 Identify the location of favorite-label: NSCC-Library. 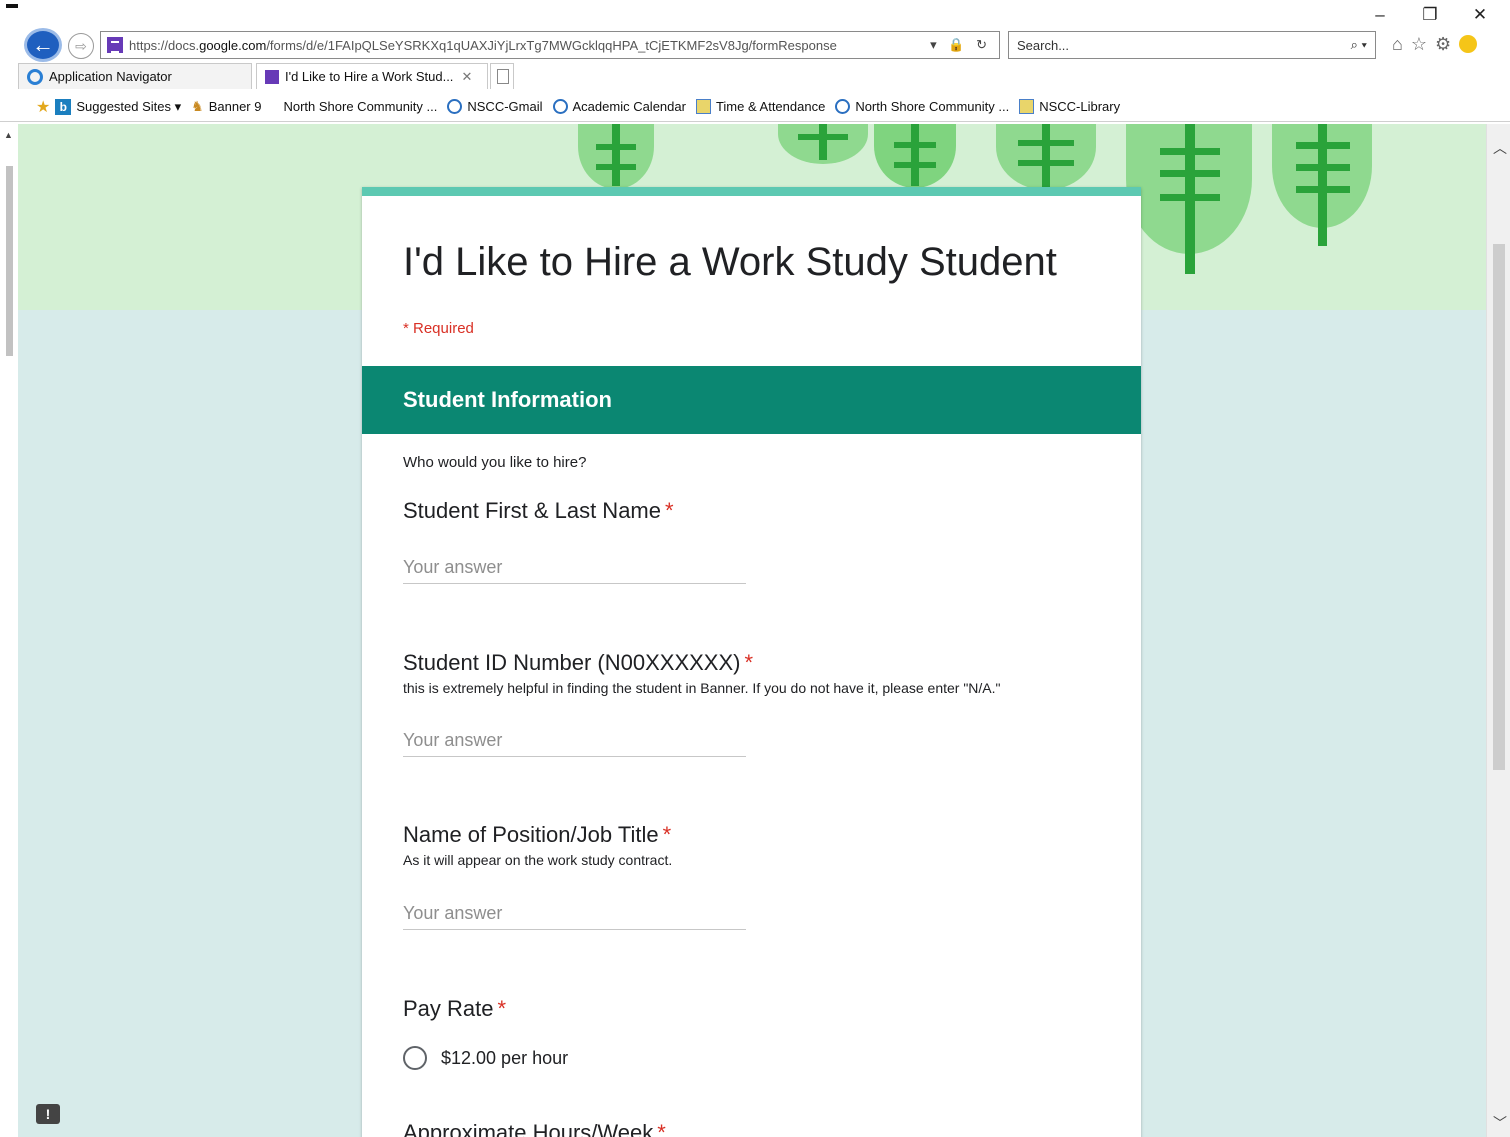
(1080, 106).